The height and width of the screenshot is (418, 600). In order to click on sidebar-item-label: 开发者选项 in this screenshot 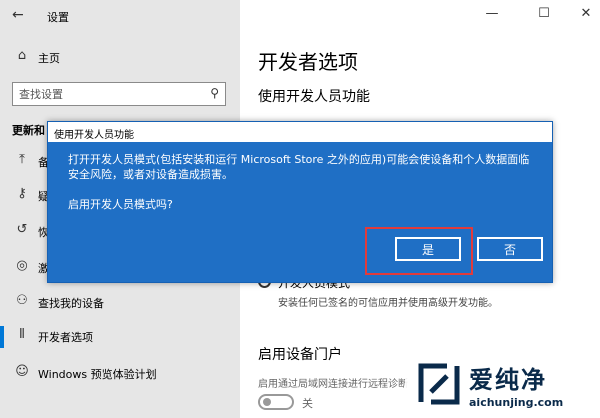, I will do `click(65, 337)`.